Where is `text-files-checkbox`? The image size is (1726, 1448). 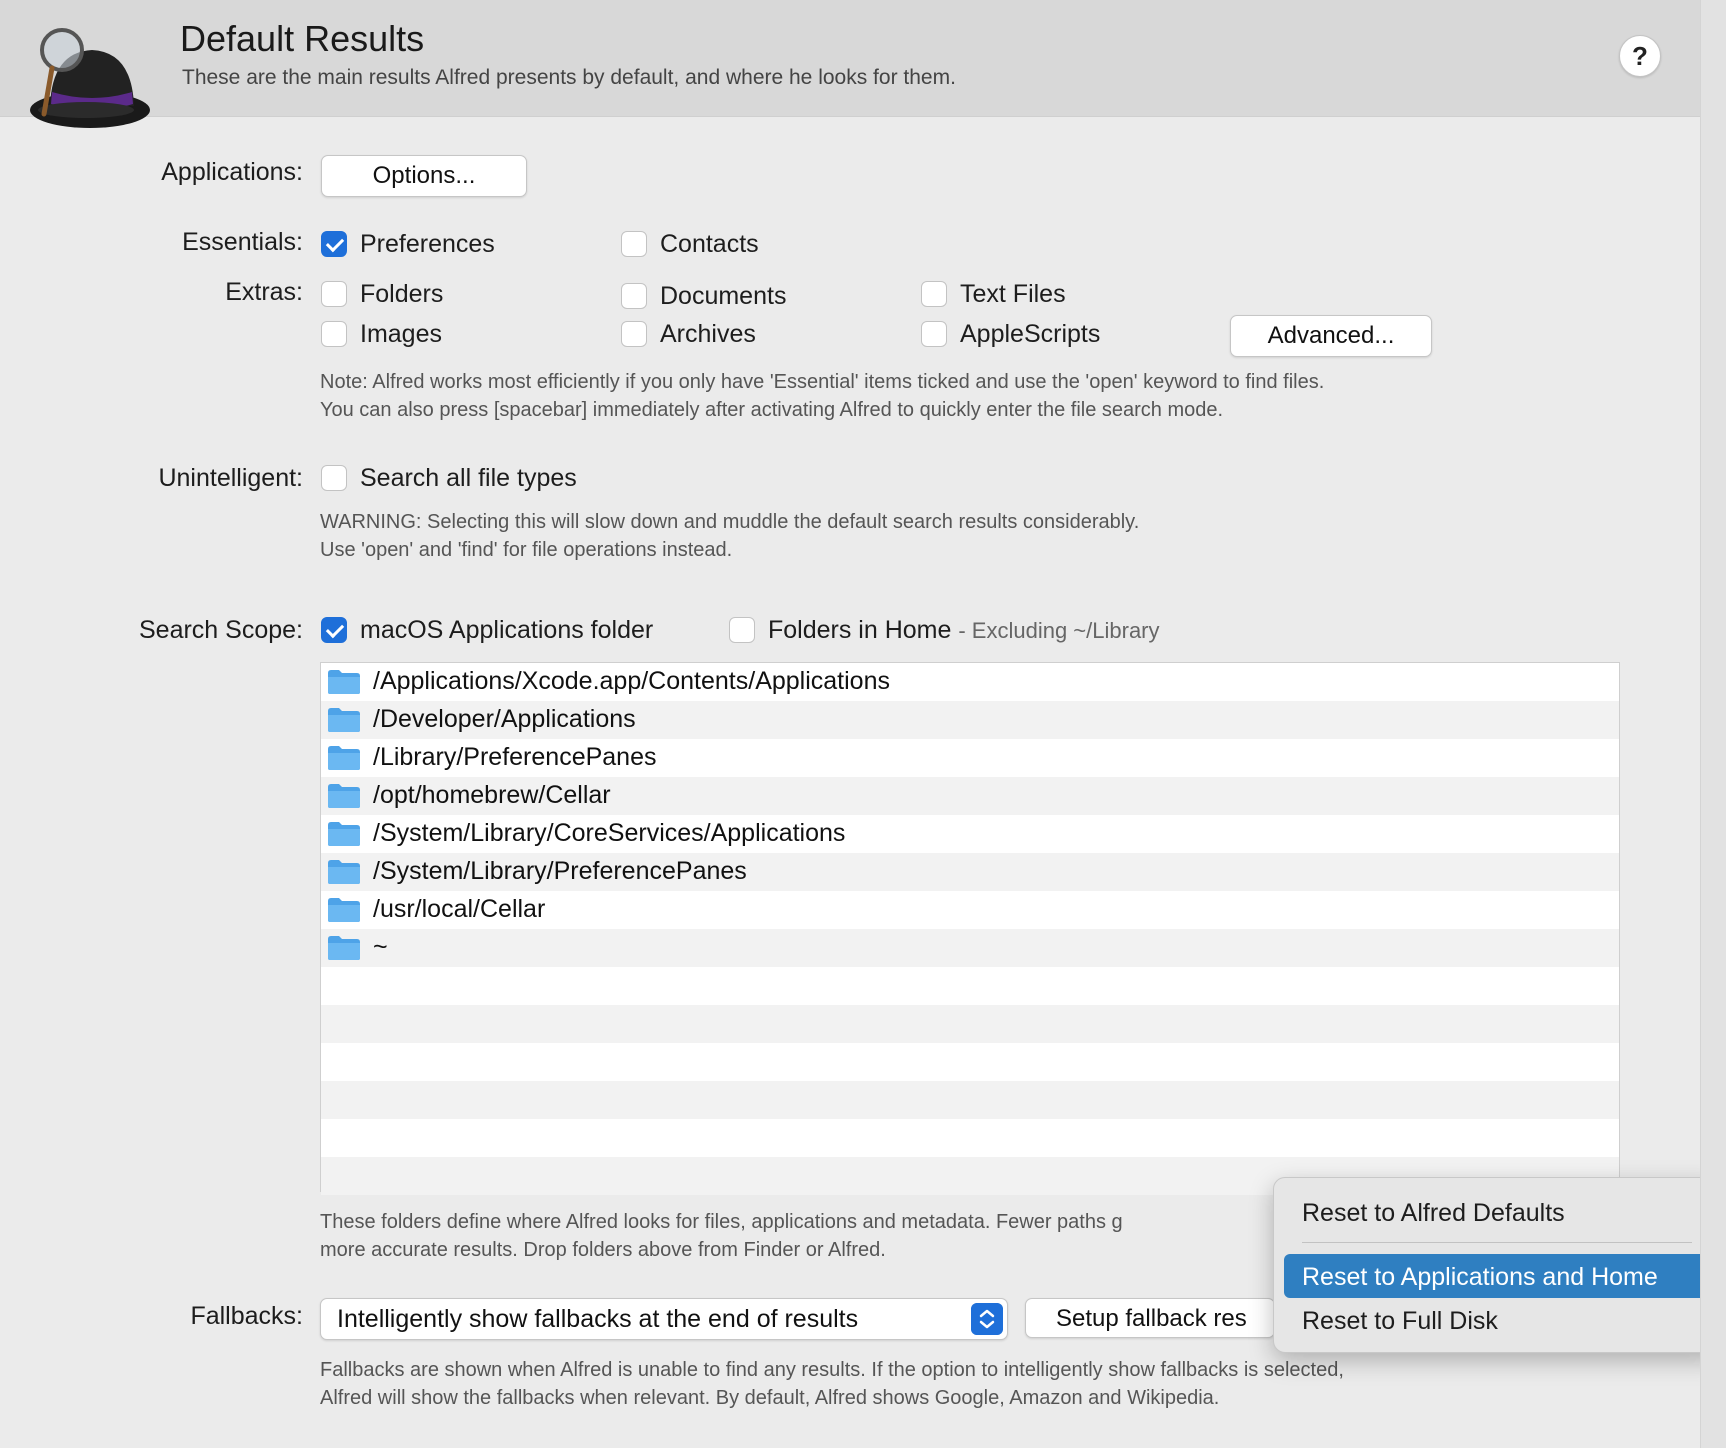 text-files-checkbox is located at coordinates (934, 294).